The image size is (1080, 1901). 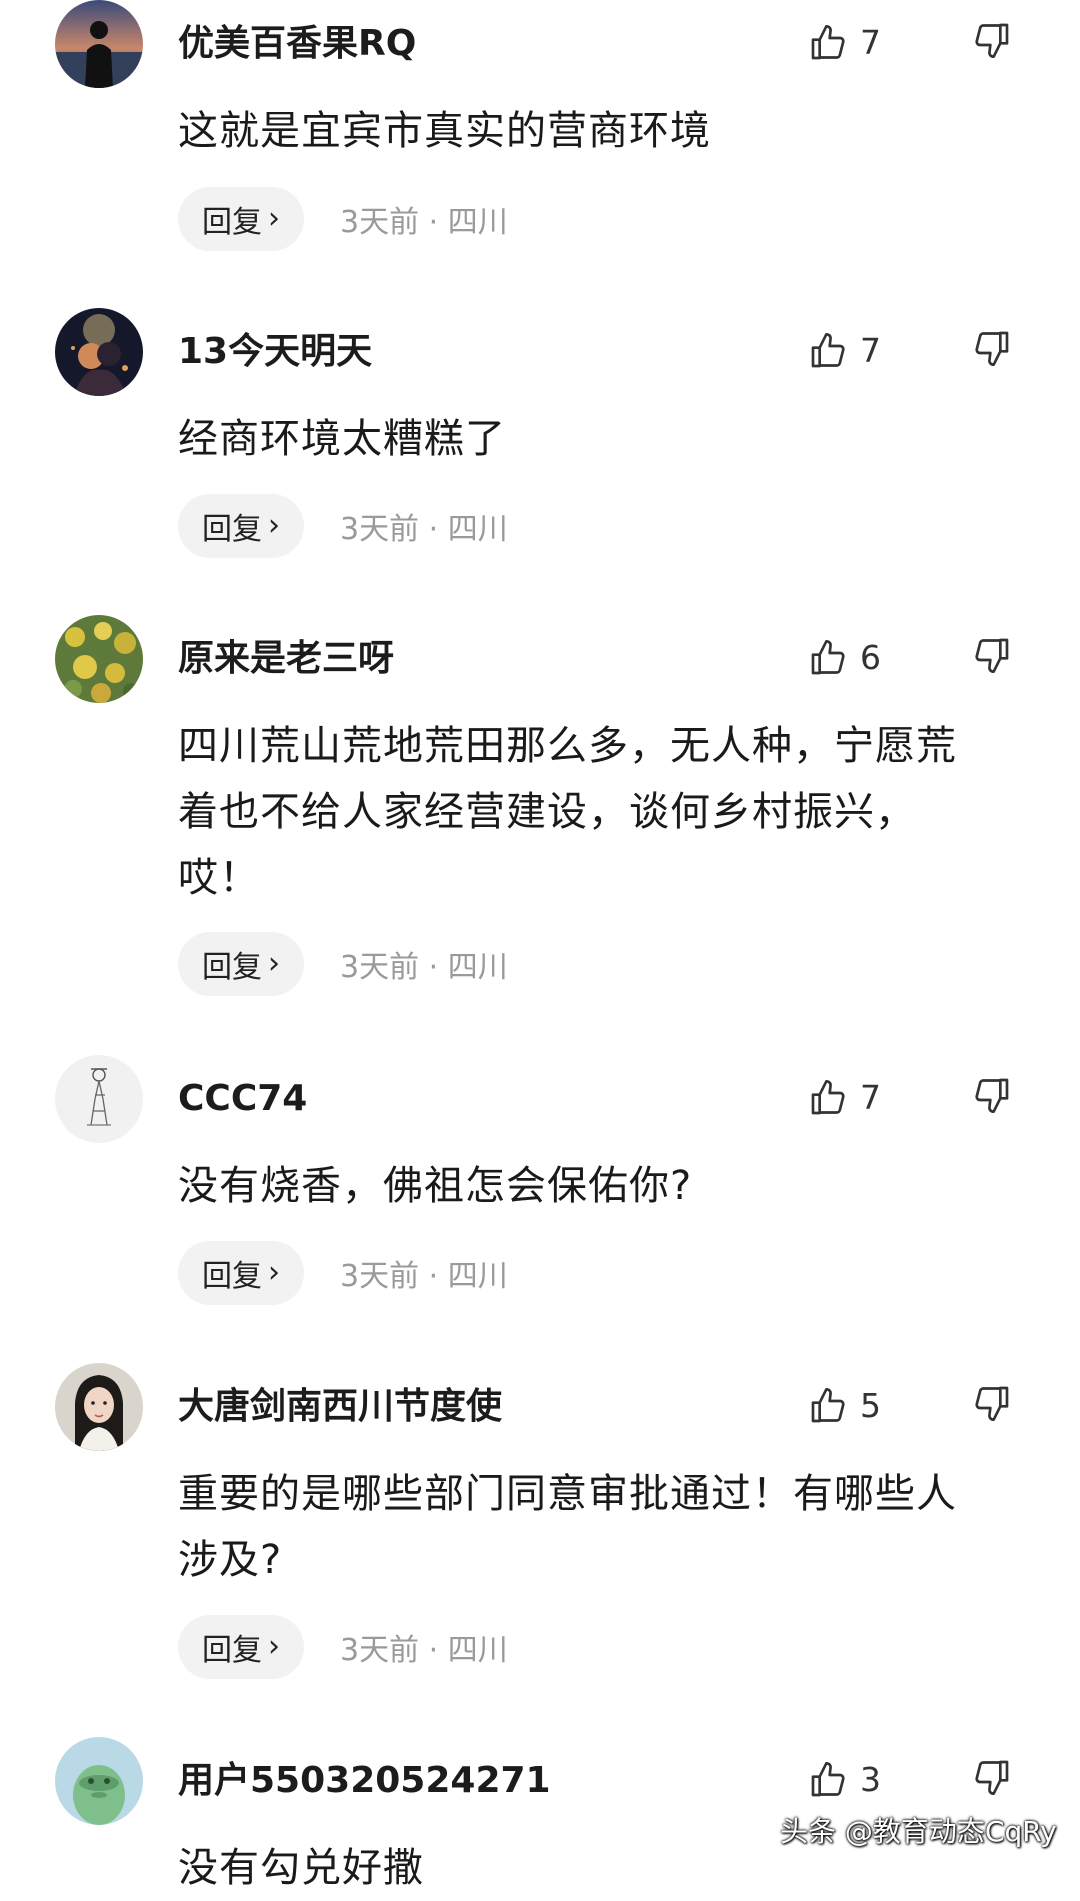 I want to click on like-button: 5, so click(x=858, y=1406).